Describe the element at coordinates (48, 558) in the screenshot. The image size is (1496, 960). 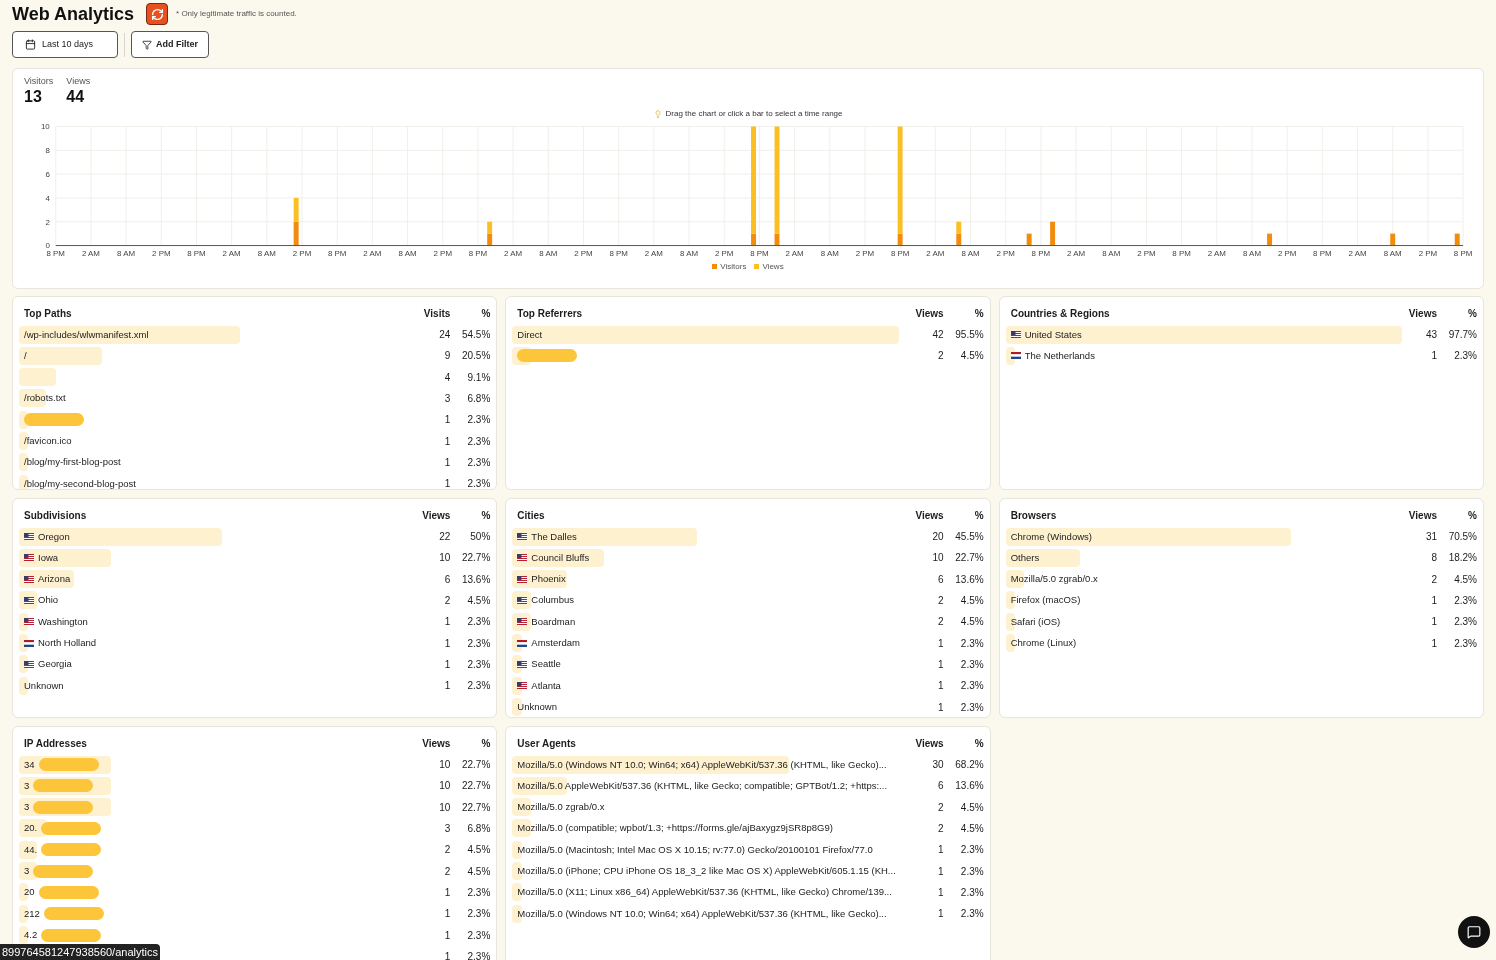
I see `row-label: Iowa` at that location.